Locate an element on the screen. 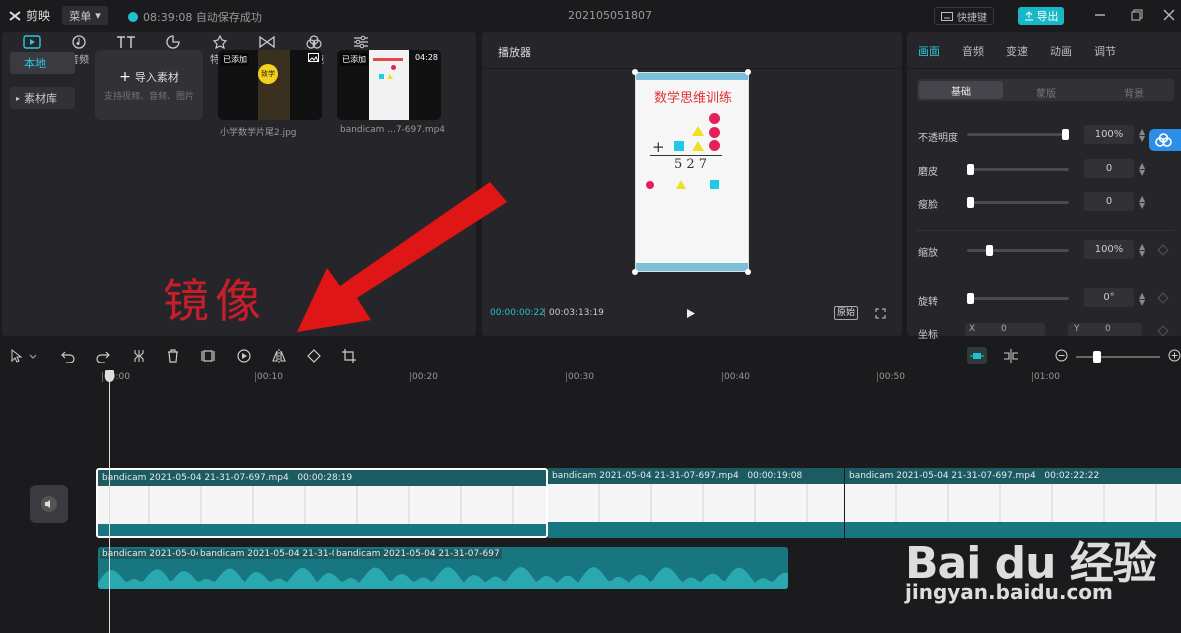 The image size is (1181, 633). redo-button is located at coordinates (103, 356).